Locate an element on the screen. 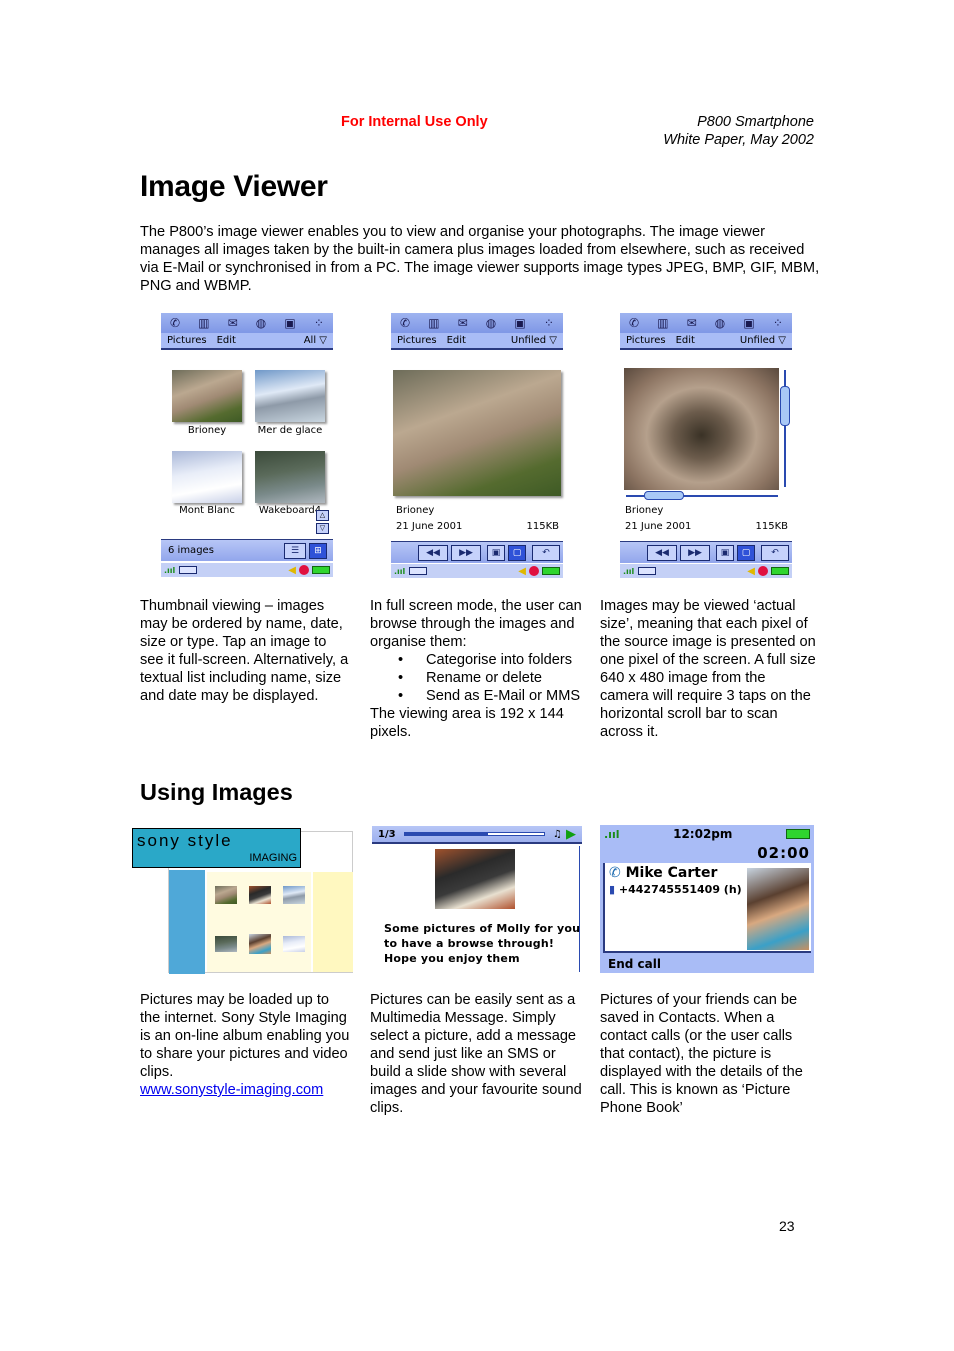 This screenshot has height=1351, width=954. slide-progress is located at coordinates (474, 834).